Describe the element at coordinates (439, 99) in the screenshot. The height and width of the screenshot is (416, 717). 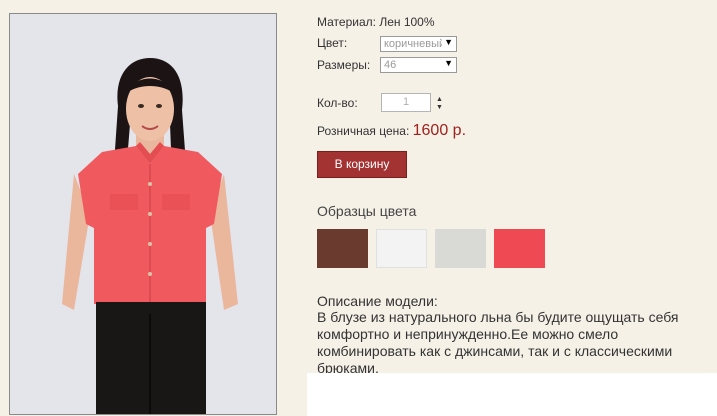
I see `increment-icon: ▲` at that location.